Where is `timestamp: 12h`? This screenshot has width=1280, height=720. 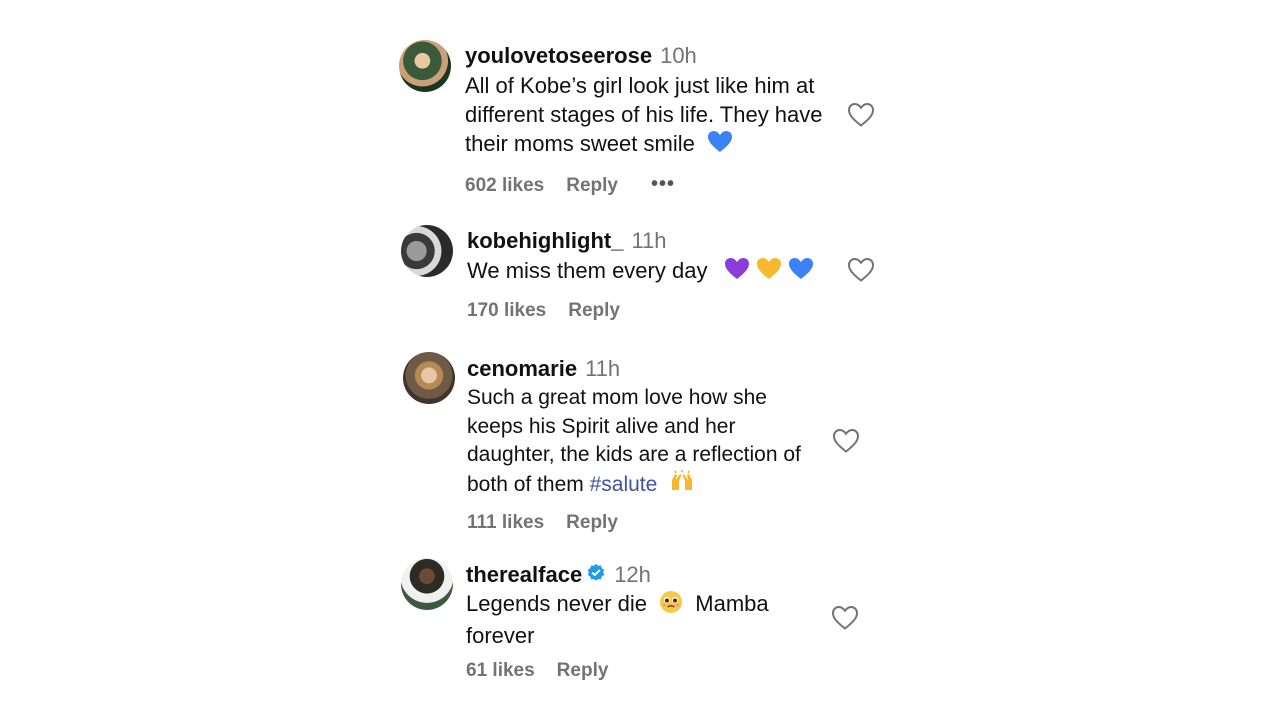 timestamp: 12h is located at coordinates (632, 574).